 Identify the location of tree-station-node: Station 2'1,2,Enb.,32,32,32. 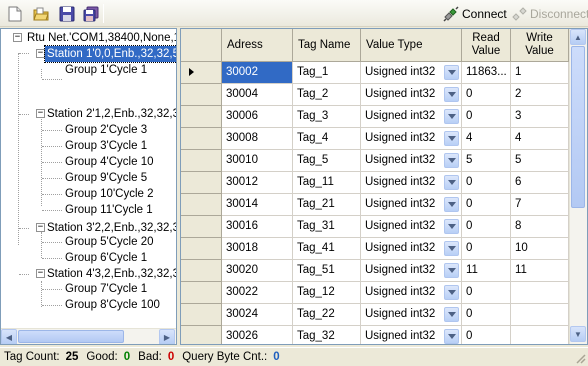
(110, 114).